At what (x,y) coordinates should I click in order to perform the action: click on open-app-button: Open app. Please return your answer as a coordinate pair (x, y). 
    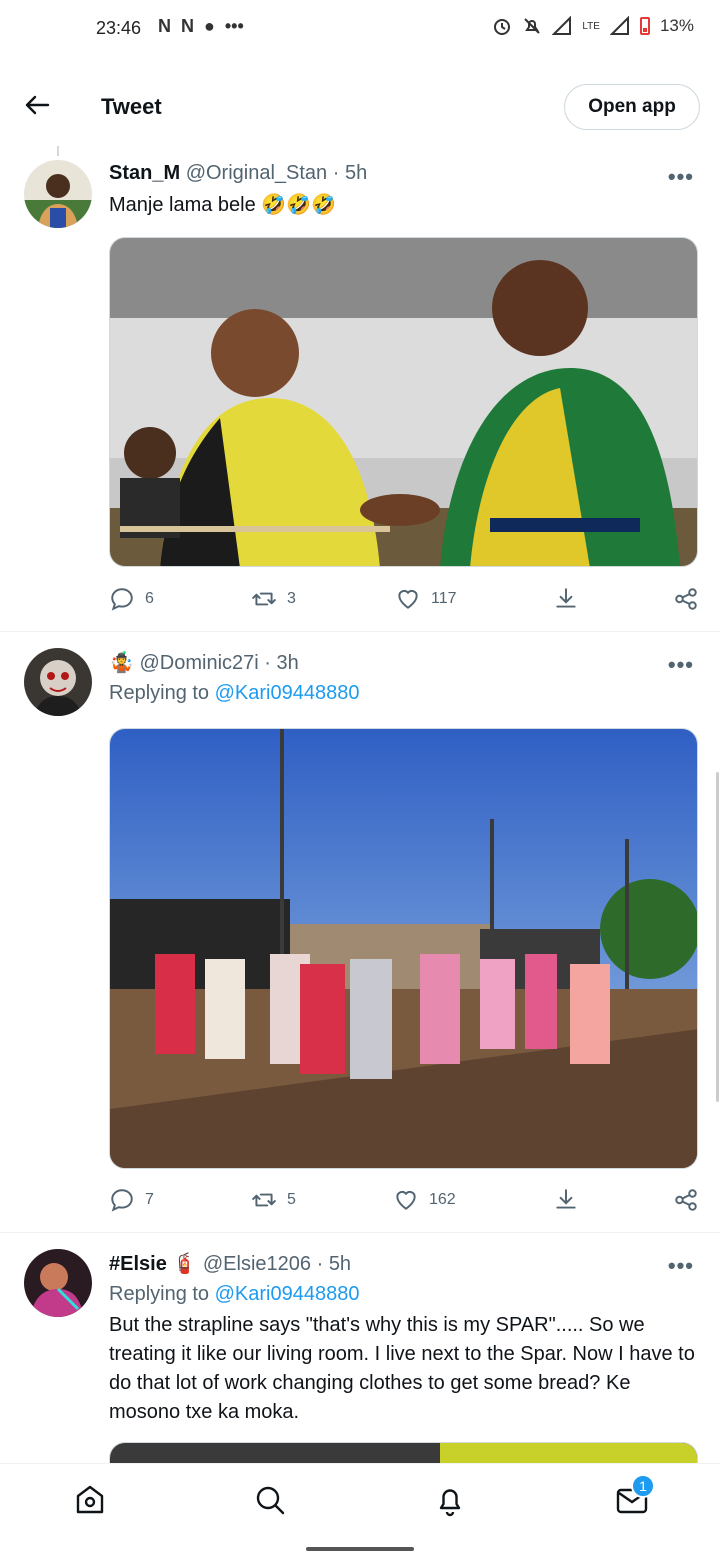
    Looking at the image, I should click on (632, 107).